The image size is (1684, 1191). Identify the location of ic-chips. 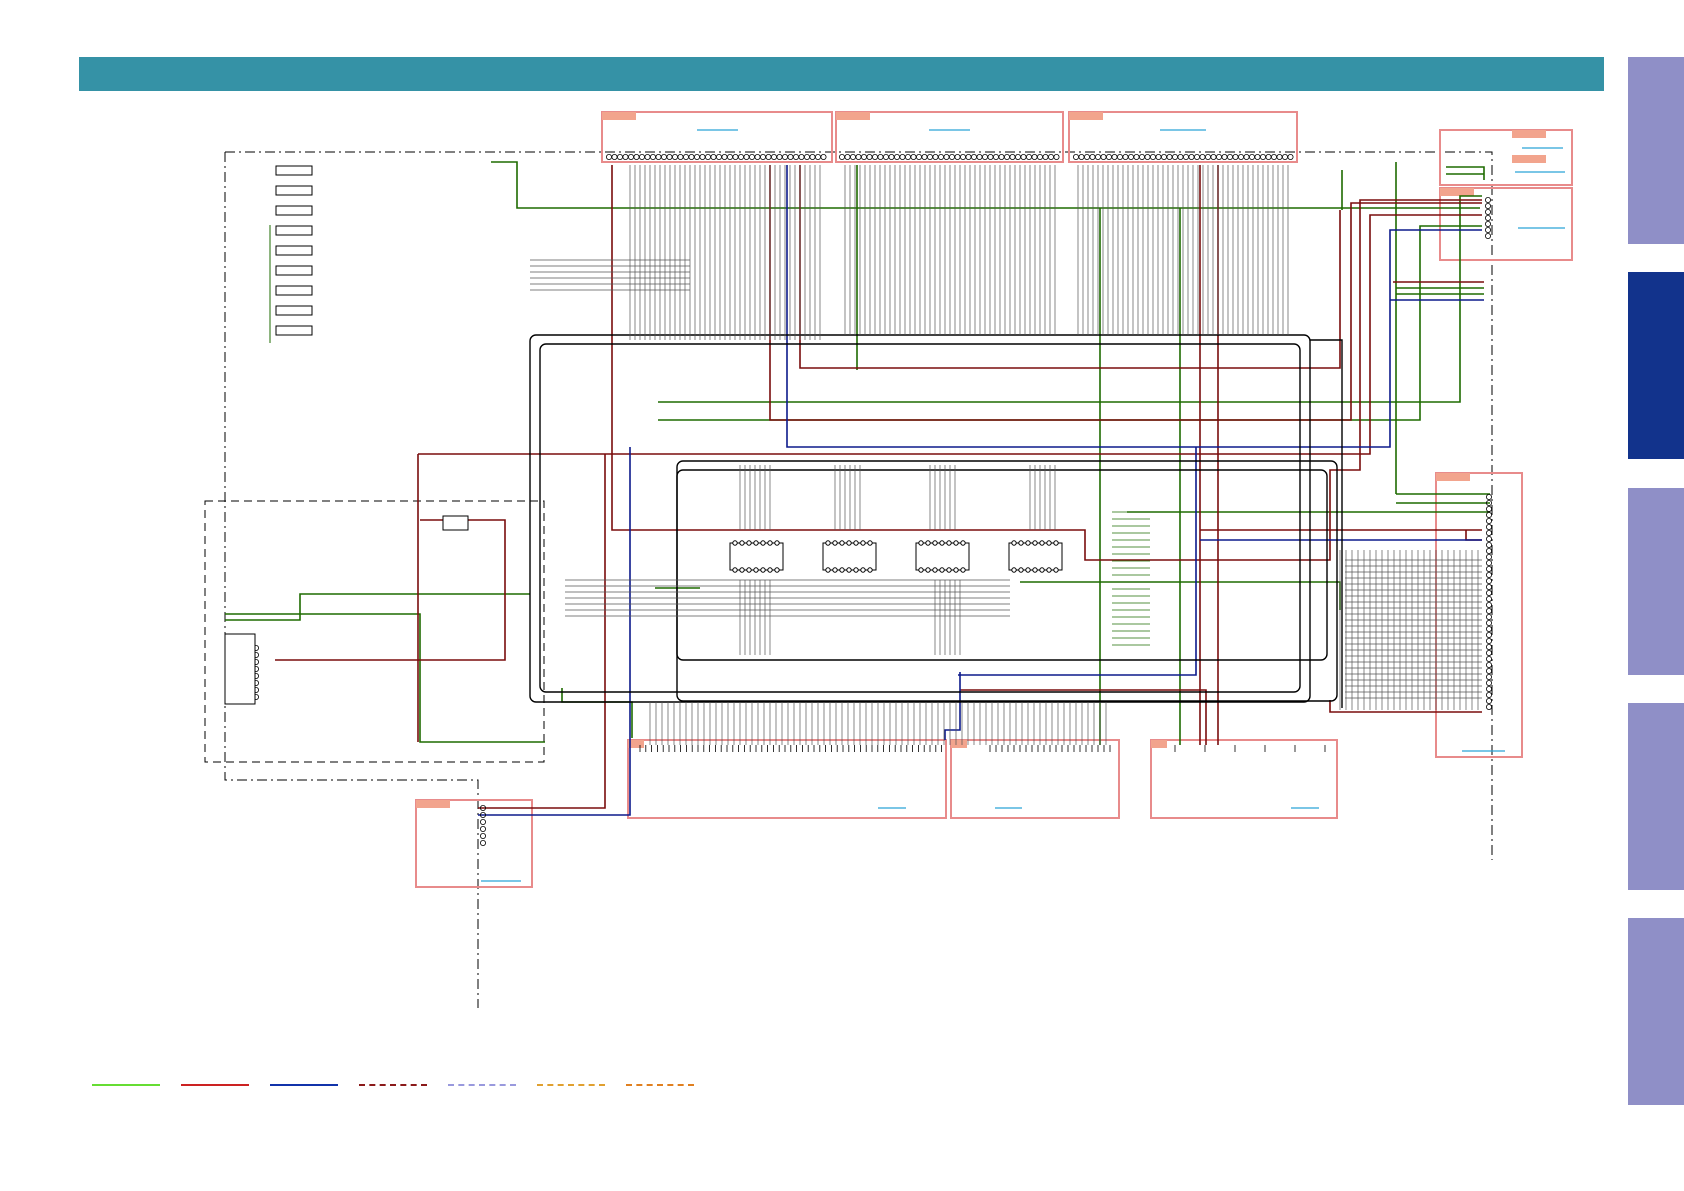
(896, 556).